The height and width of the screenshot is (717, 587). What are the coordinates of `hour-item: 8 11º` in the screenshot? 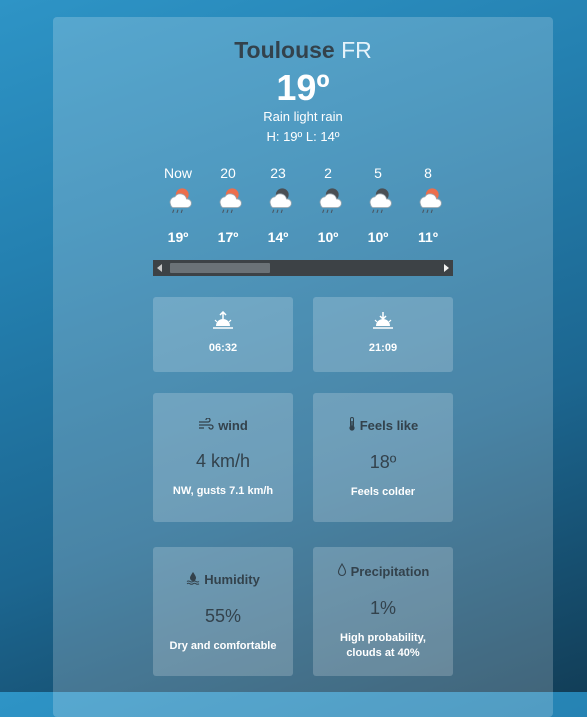 It's located at (428, 205).